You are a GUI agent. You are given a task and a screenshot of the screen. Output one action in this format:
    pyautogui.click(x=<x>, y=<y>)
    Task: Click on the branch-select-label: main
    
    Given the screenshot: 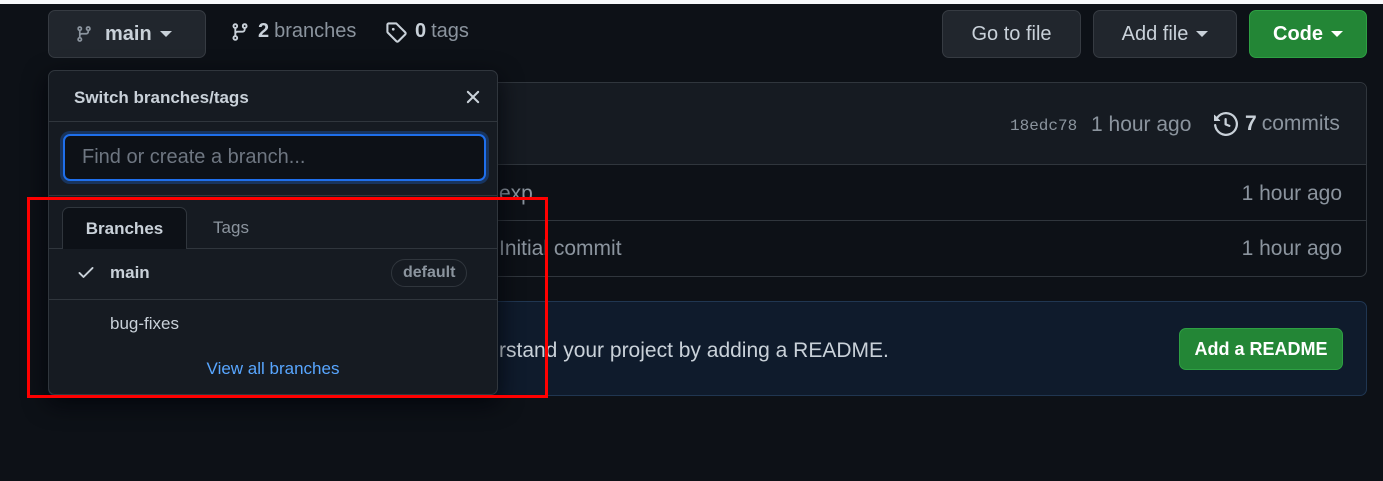 What is the action you would take?
    pyautogui.click(x=128, y=33)
    